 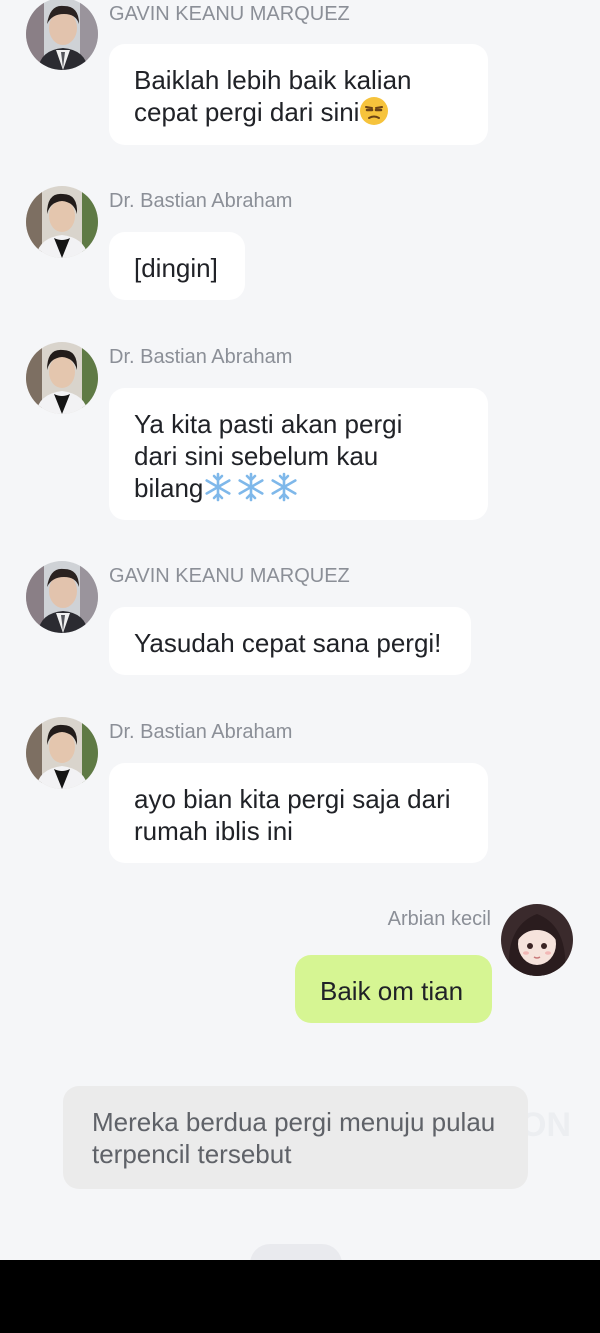 What do you see at coordinates (439, 919) in the screenshot?
I see `sender-name: Arbian kecil` at bounding box center [439, 919].